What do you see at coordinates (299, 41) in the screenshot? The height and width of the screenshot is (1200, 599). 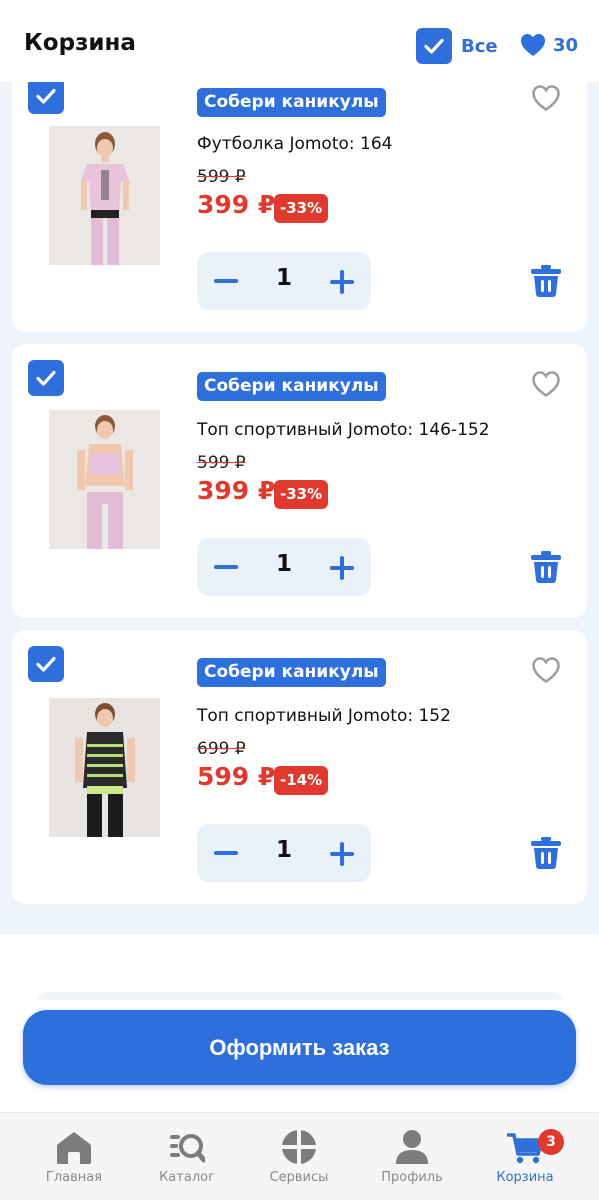 I see `header: Корзина Все 30` at bounding box center [299, 41].